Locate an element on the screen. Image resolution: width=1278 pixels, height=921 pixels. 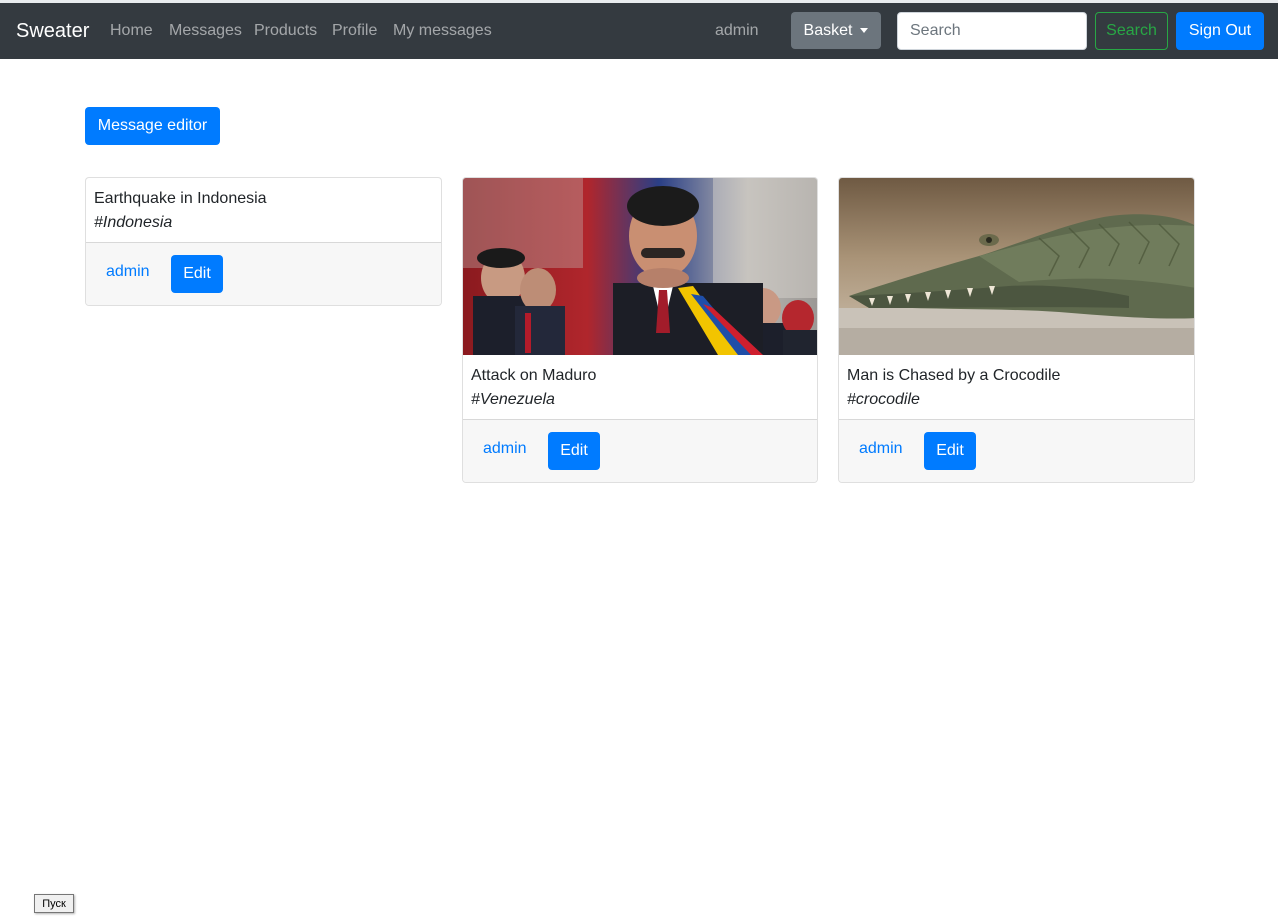
caret-down-icon is located at coordinates (864, 30).